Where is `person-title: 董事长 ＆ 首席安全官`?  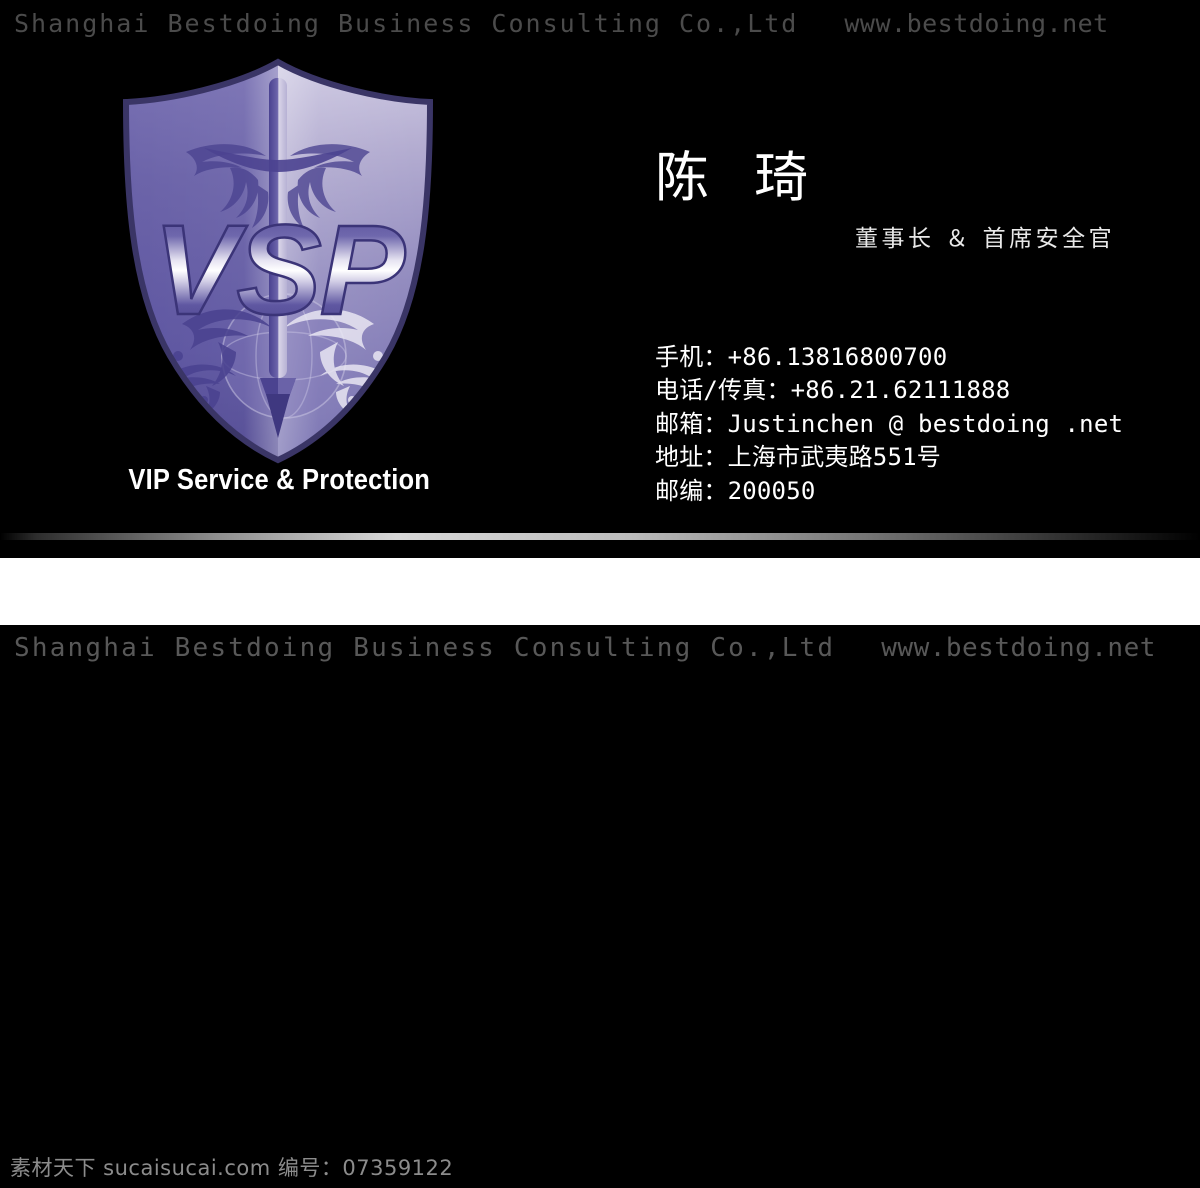
person-title: 董事长 ＆ 首席安全官 is located at coordinates (985, 238).